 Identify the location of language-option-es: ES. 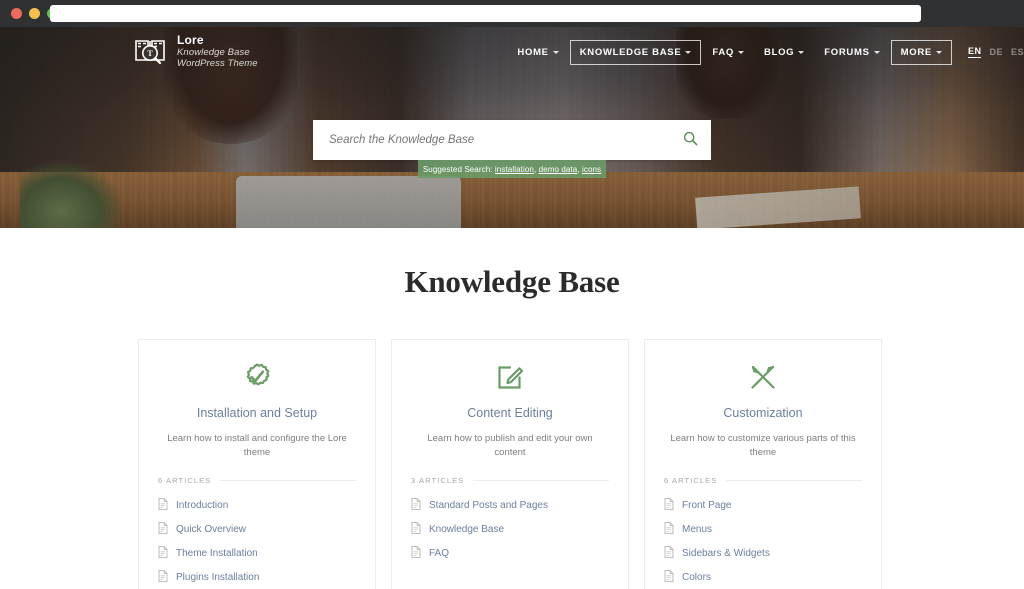
(1017, 52).